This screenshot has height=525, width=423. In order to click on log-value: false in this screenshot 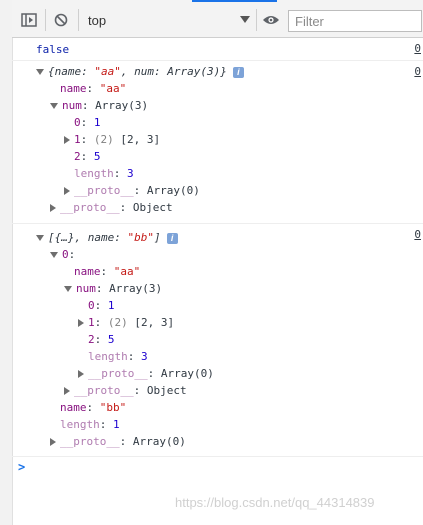, I will do `click(53, 49)`.